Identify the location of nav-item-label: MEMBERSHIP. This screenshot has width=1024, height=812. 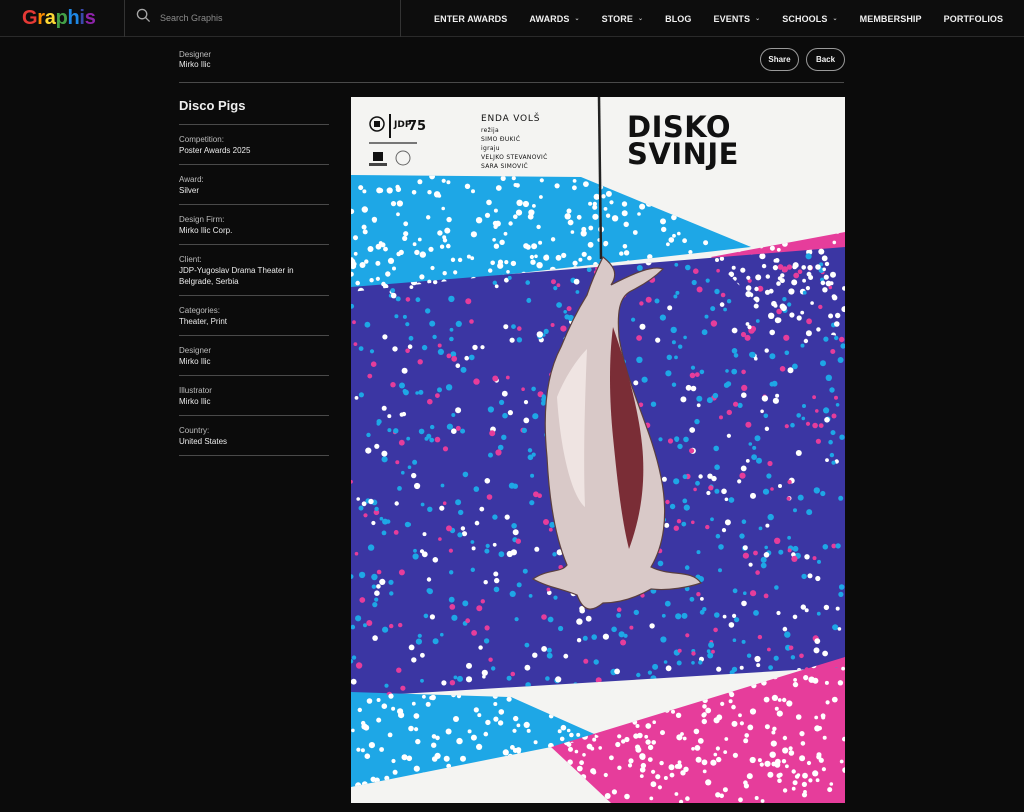
(890, 18).